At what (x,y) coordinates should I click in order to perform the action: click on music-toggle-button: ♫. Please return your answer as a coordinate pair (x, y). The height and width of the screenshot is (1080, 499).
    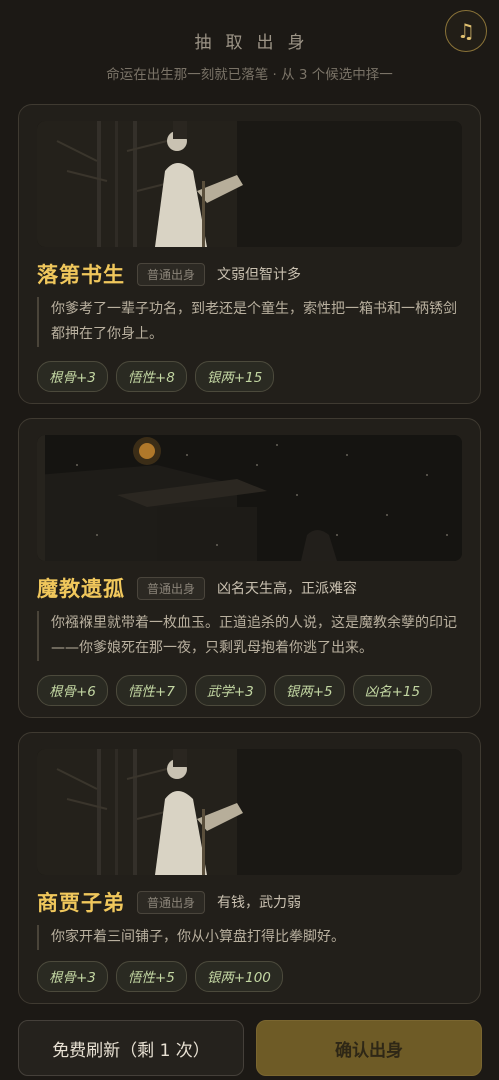
    Looking at the image, I should click on (466, 31).